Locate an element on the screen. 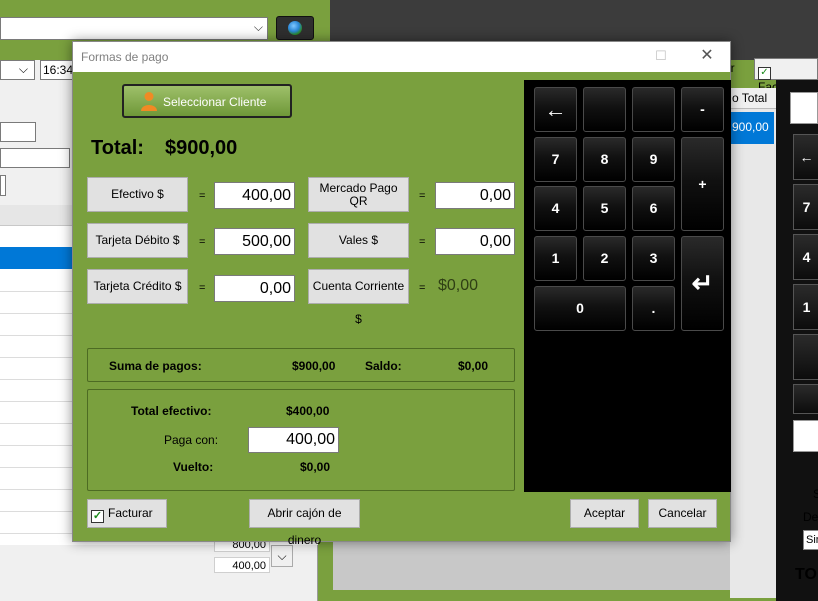 The height and width of the screenshot is (601, 818). key-7: 7 is located at coordinates (555, 159).